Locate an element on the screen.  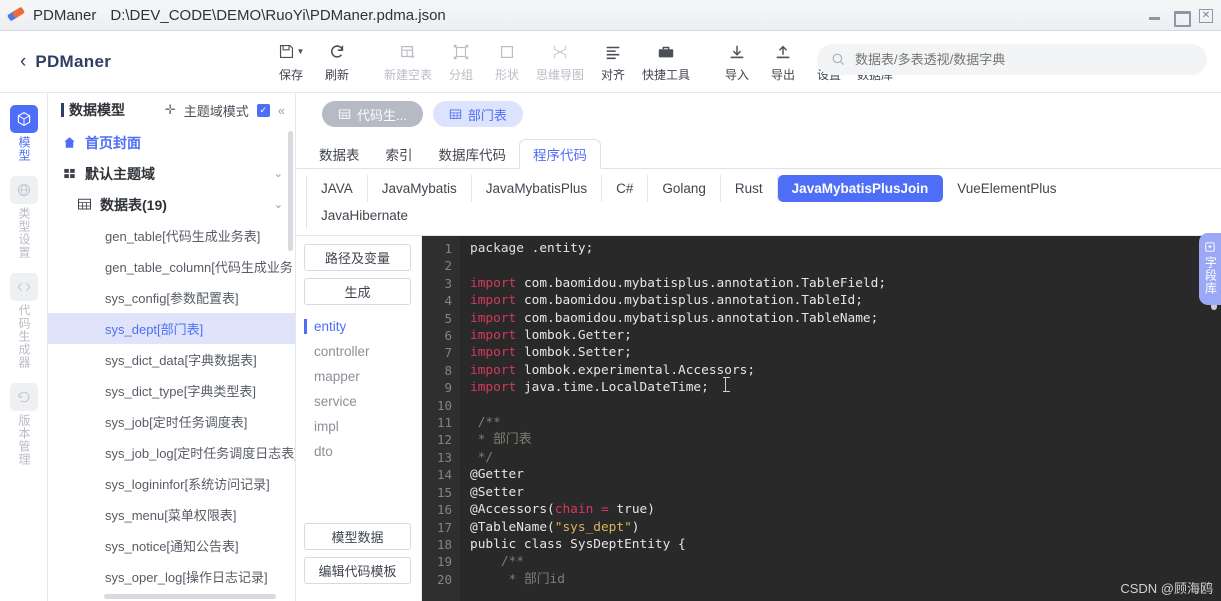
lang-javamybatisplus: JavaMybatisPlus is located at coordinates (537, 188).